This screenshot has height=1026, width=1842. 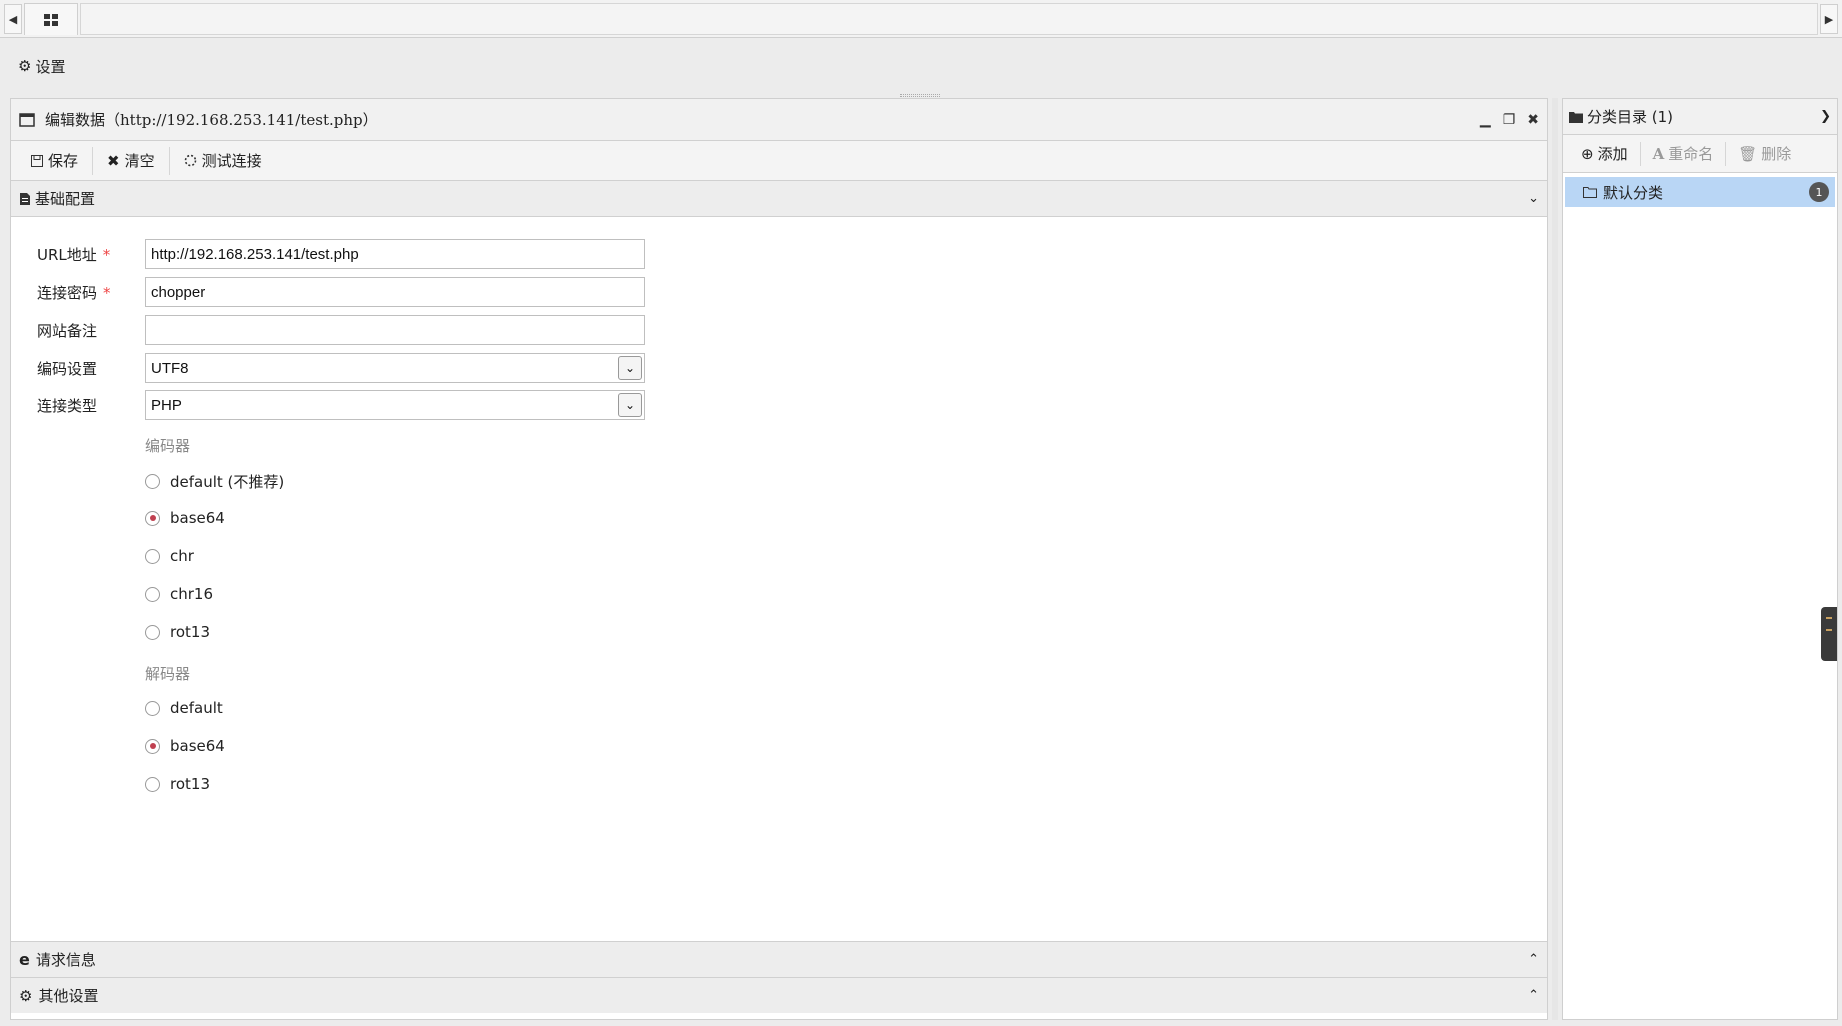 What do you see at coordinates (1587, 153) in the screenshot?
I see `plus-circle-icon: ⊕` at bounding box center [1587, 153].